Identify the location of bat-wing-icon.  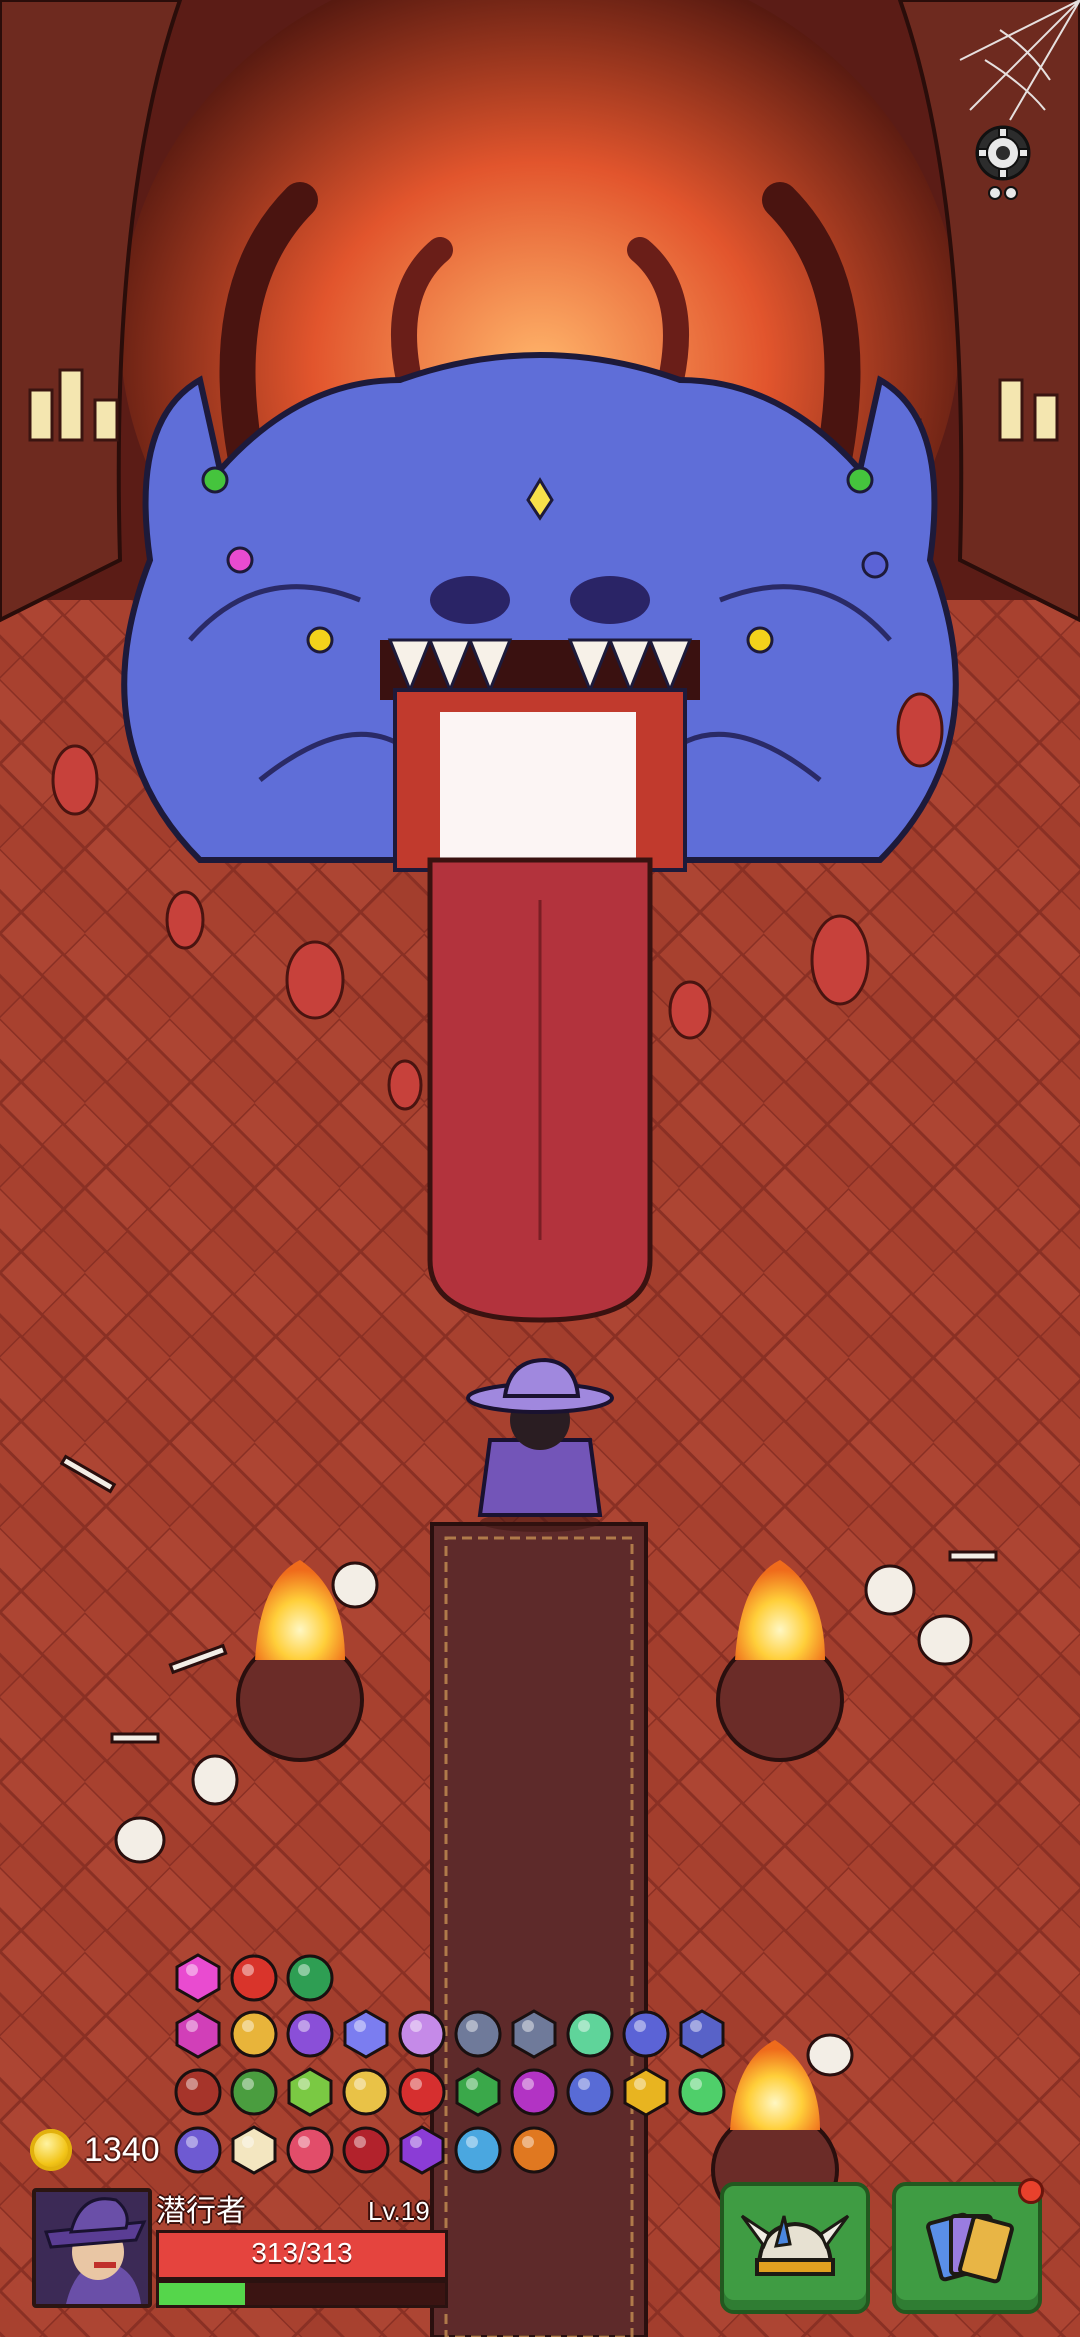
(198, 2150).